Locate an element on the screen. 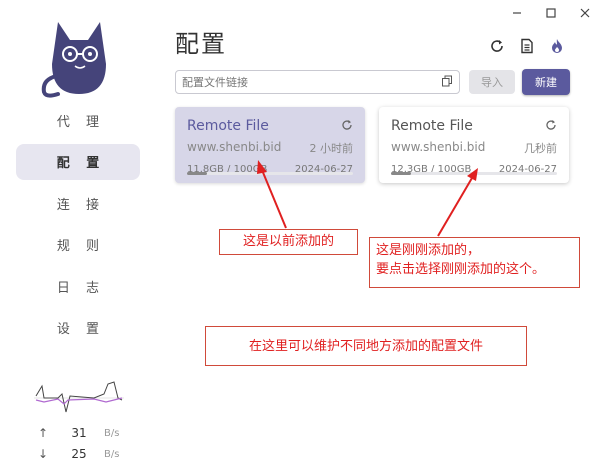 This screenshot has height=459, width=600. window-controls is located at coordinates (551, 13).